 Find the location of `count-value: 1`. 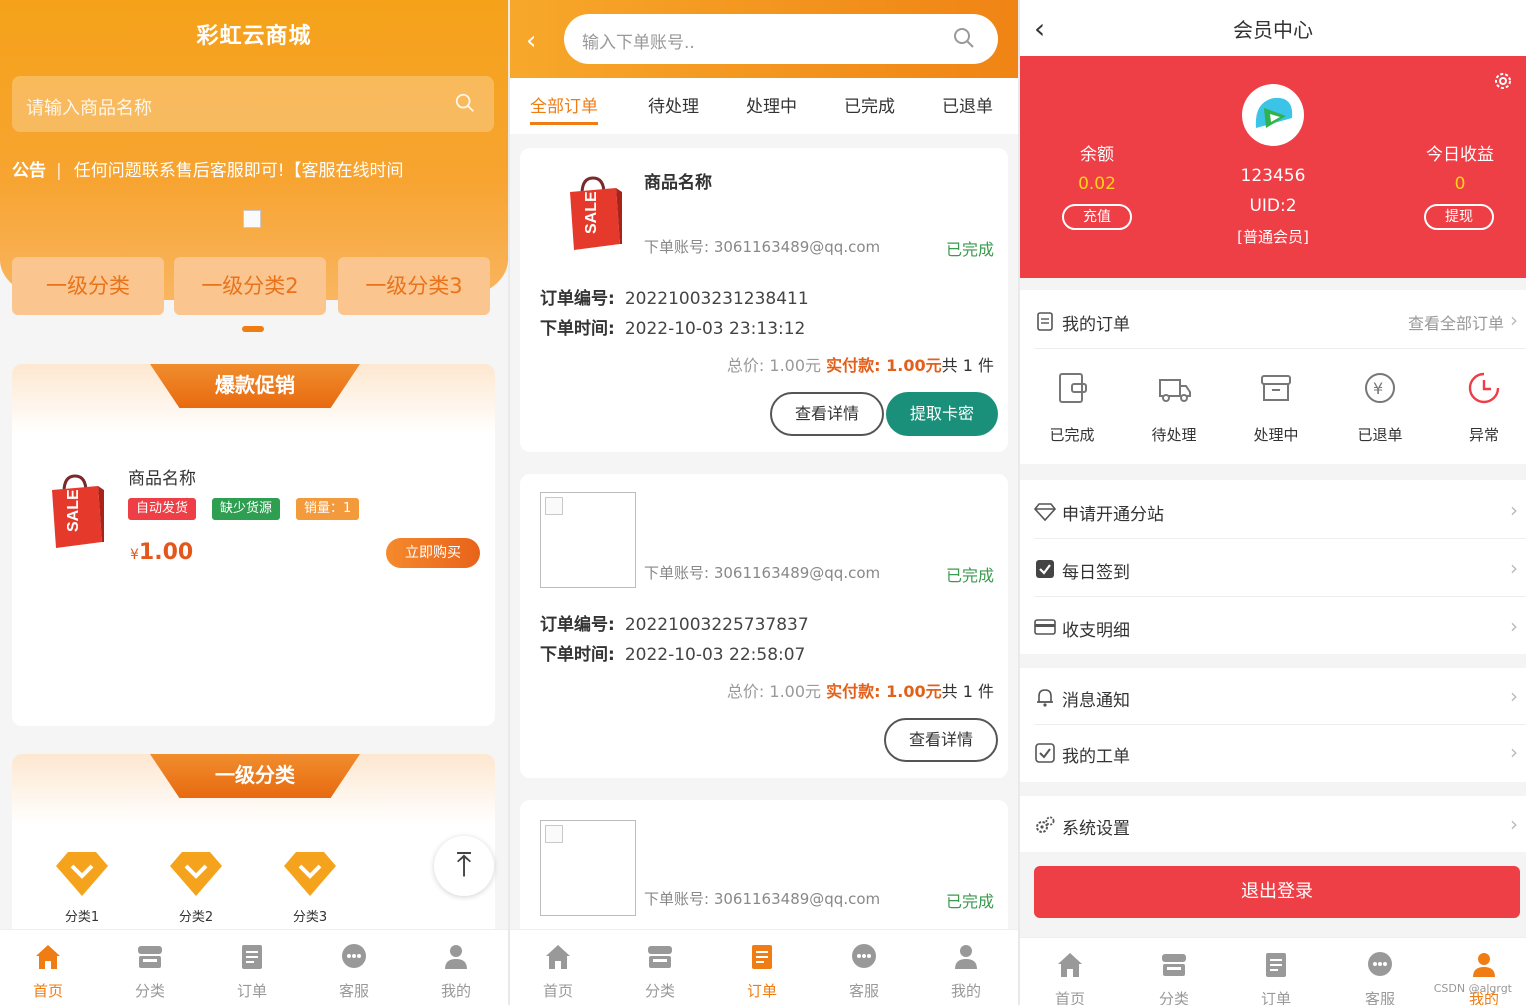

count-value: 1 is located at coordinates (967, 691).